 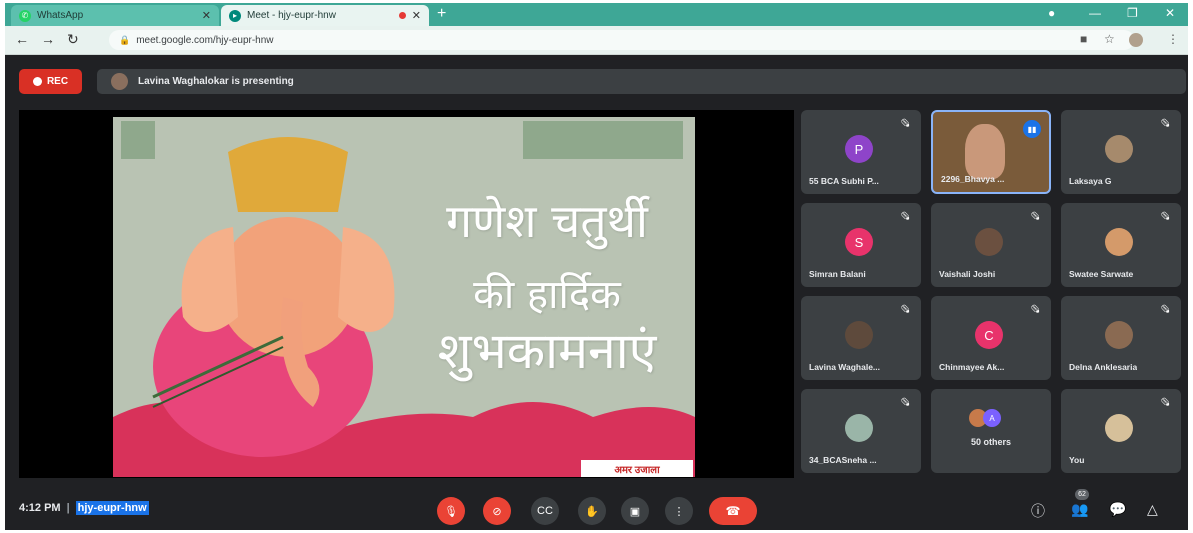 I want to click on self-tile: 🎙 You, so click(x=1121, y=431).